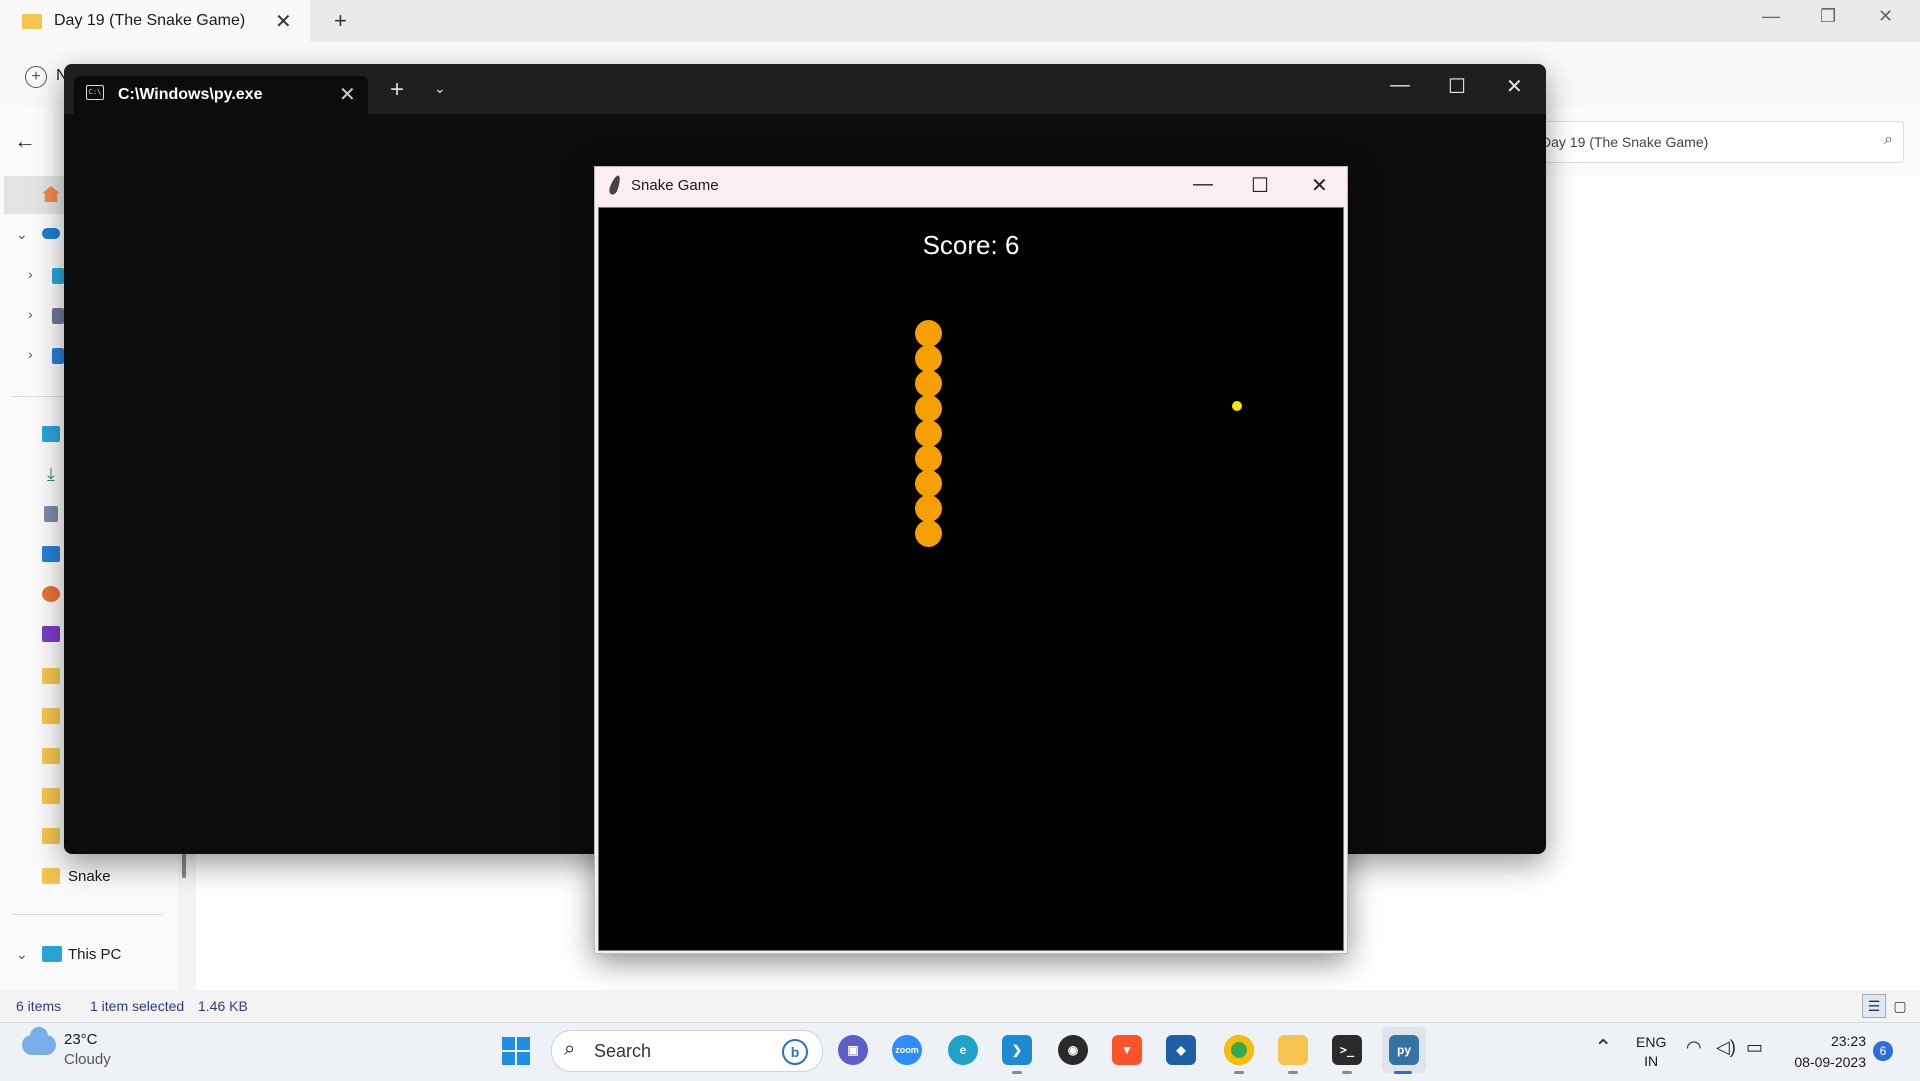 This screenshot has height=1081, width=1920. What do you see at coordinates (223, 1006) in the screenshot?
I see `status-size: 1.46 KB` at bounding box center [223, 1006].